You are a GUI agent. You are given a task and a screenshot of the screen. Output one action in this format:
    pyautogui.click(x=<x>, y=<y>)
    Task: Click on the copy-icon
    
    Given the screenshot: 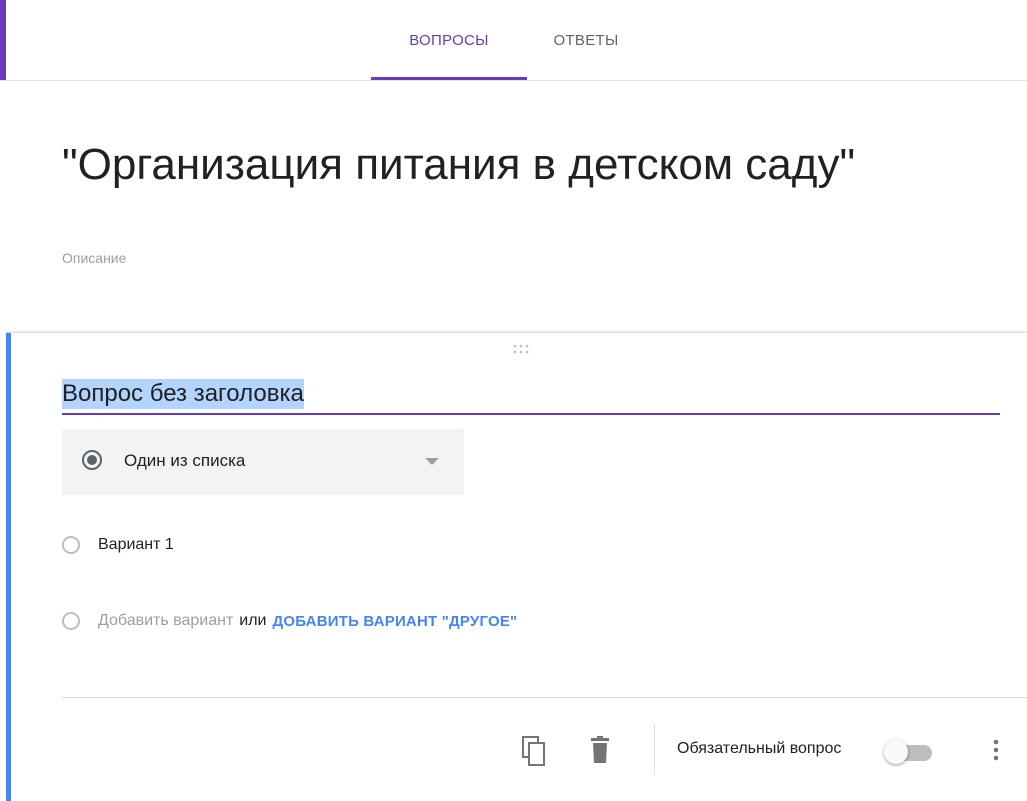 What is the action you would take?
    pyautogui.click(x=535, y=750)
    